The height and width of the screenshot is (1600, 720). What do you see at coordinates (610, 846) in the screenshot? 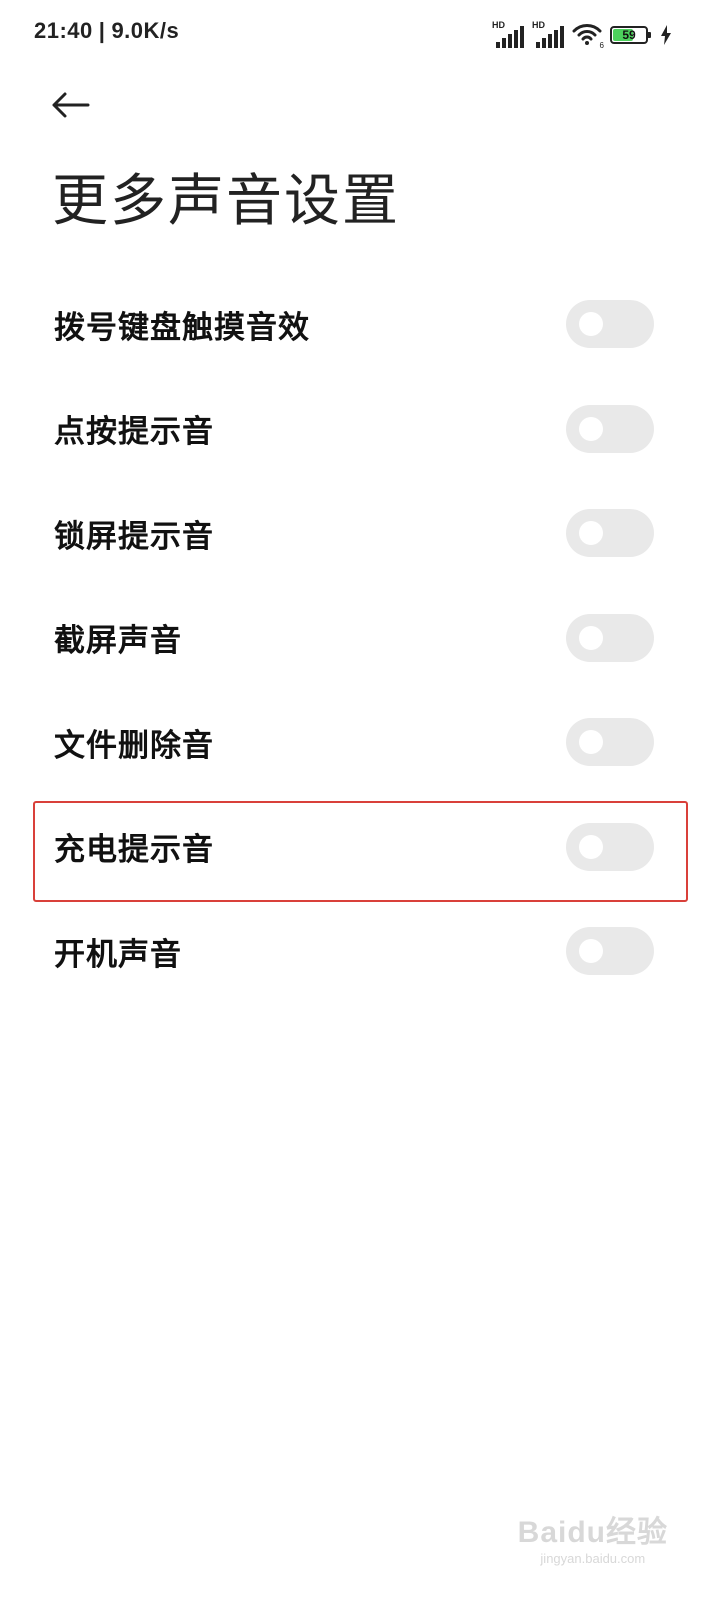
I see `charging-sound-toggle` at bounding box center [610, 846].